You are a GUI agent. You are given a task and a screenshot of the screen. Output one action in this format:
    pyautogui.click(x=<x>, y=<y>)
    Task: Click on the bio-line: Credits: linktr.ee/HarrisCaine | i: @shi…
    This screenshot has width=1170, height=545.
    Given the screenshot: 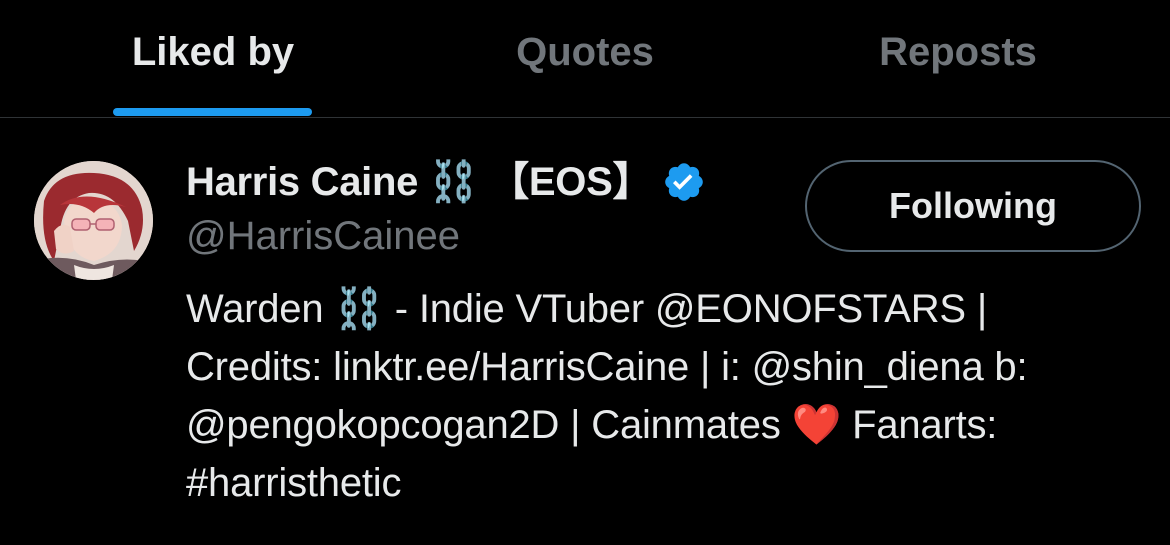 What is the action you would take?
    pyautogui.click(x=607, y=367)
    